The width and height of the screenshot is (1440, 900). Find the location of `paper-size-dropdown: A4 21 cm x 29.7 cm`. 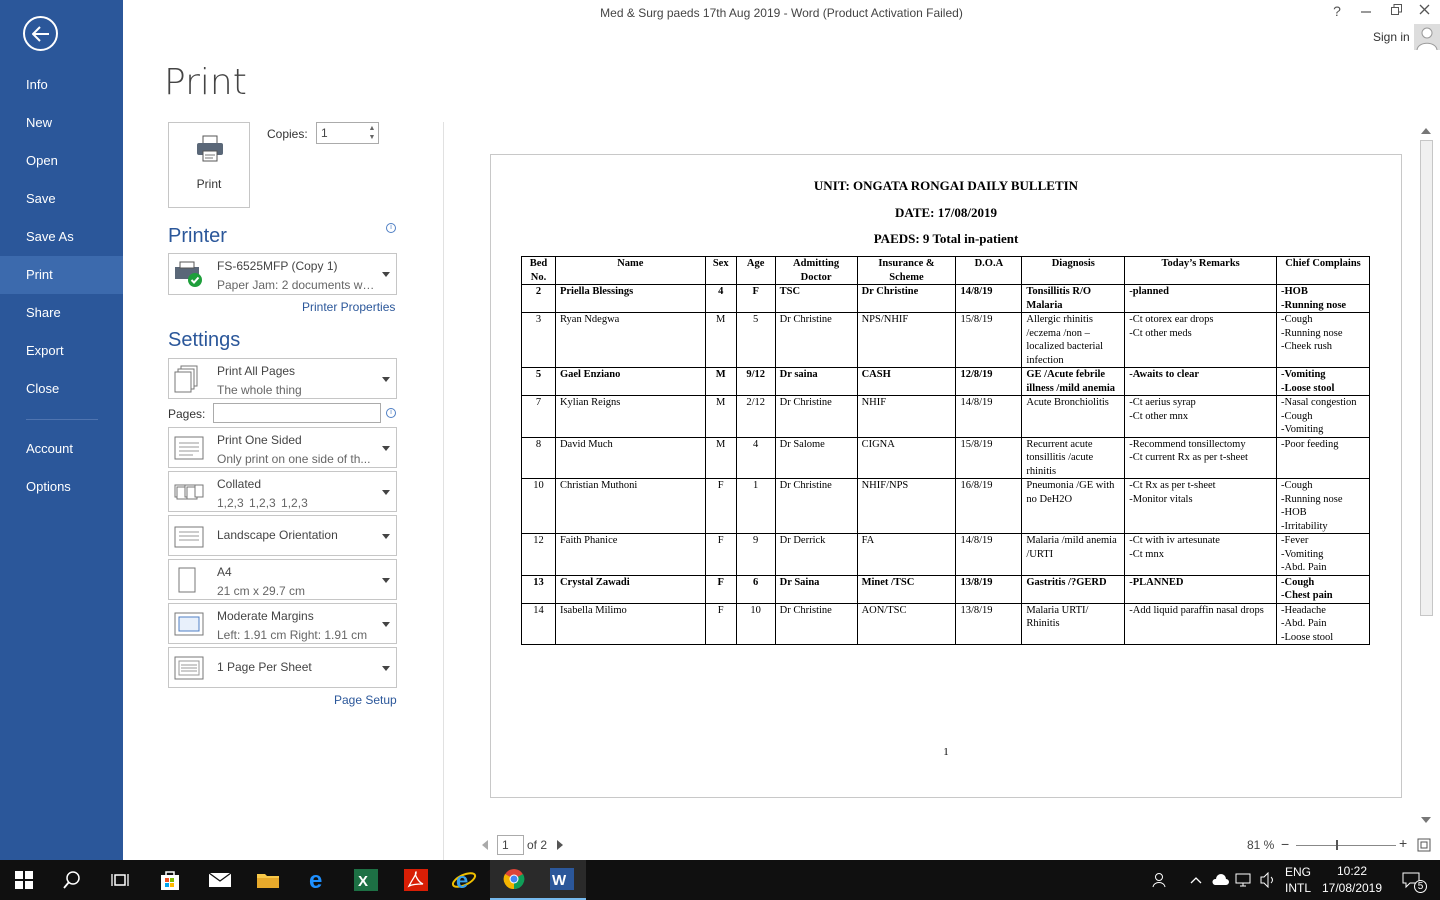

paper-size-dropdown: A4 21 cm x 29.7 cm is located at coordinates (282, 579).